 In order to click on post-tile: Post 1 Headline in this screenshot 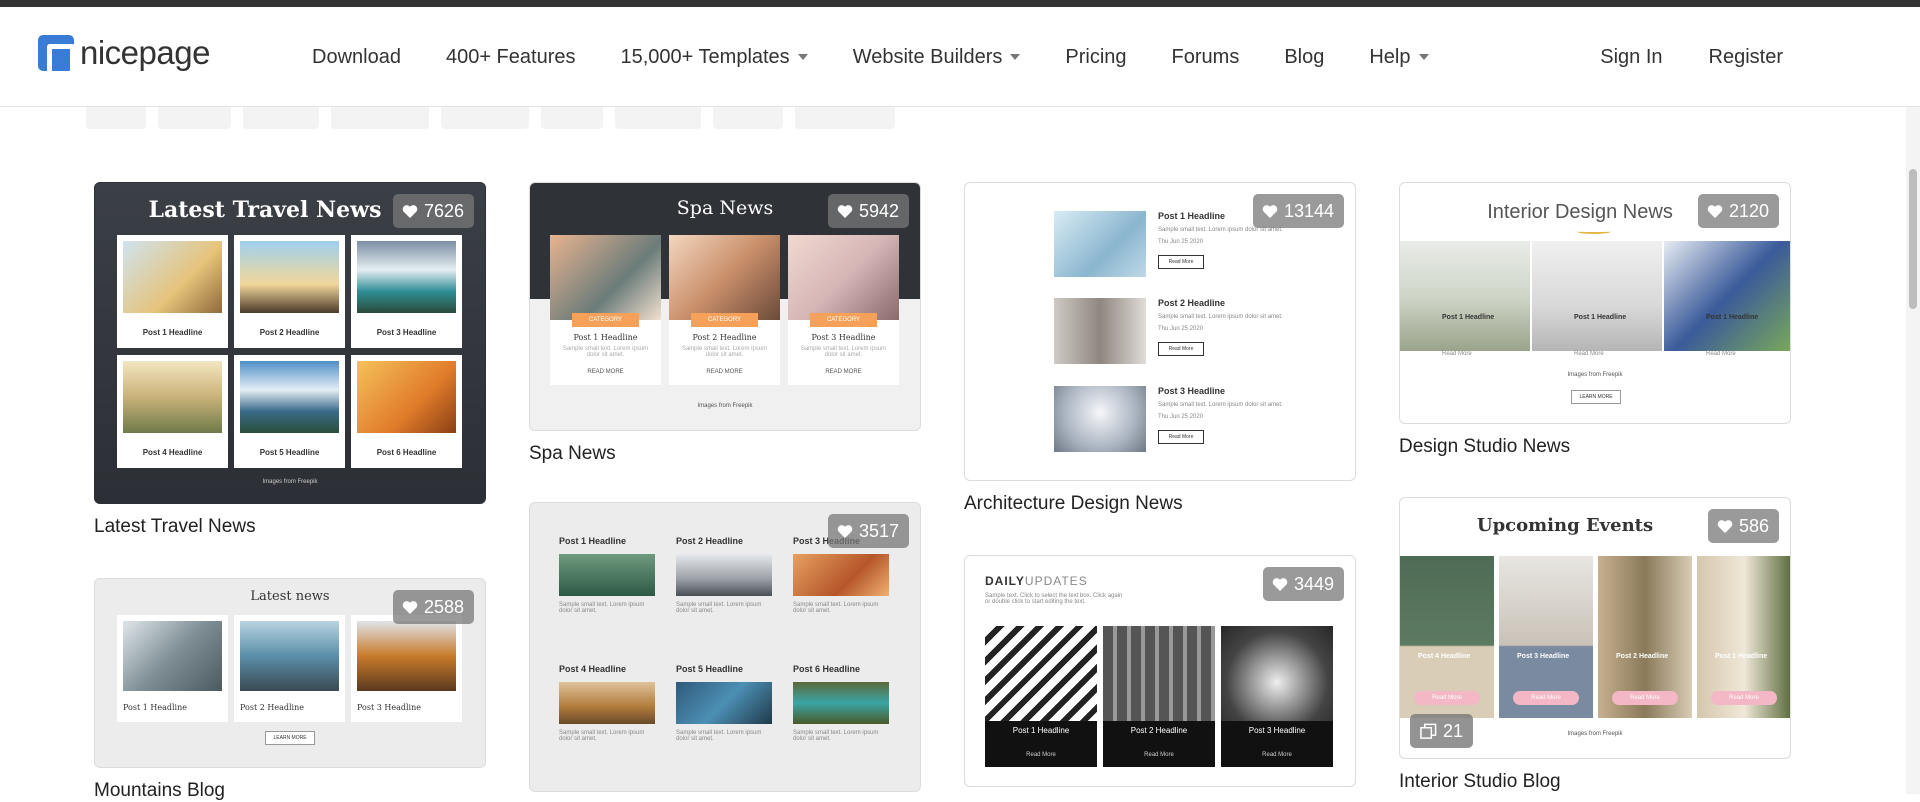, I will do `click(172, 291)`.